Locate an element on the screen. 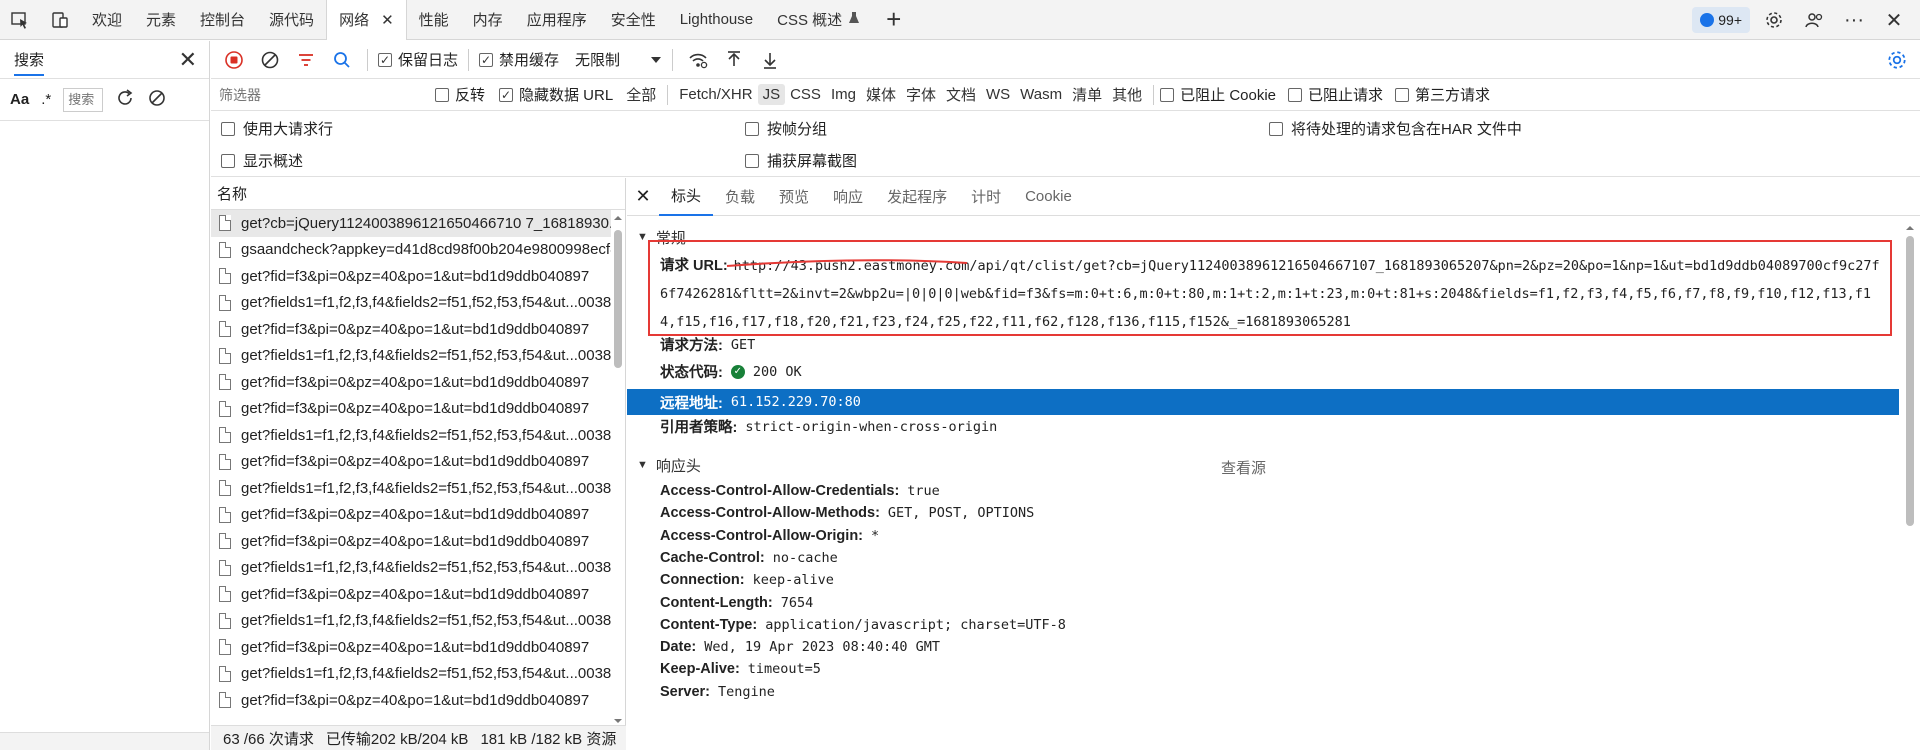  view-source-link: 查看源 is located at coordinates (1243, 467).